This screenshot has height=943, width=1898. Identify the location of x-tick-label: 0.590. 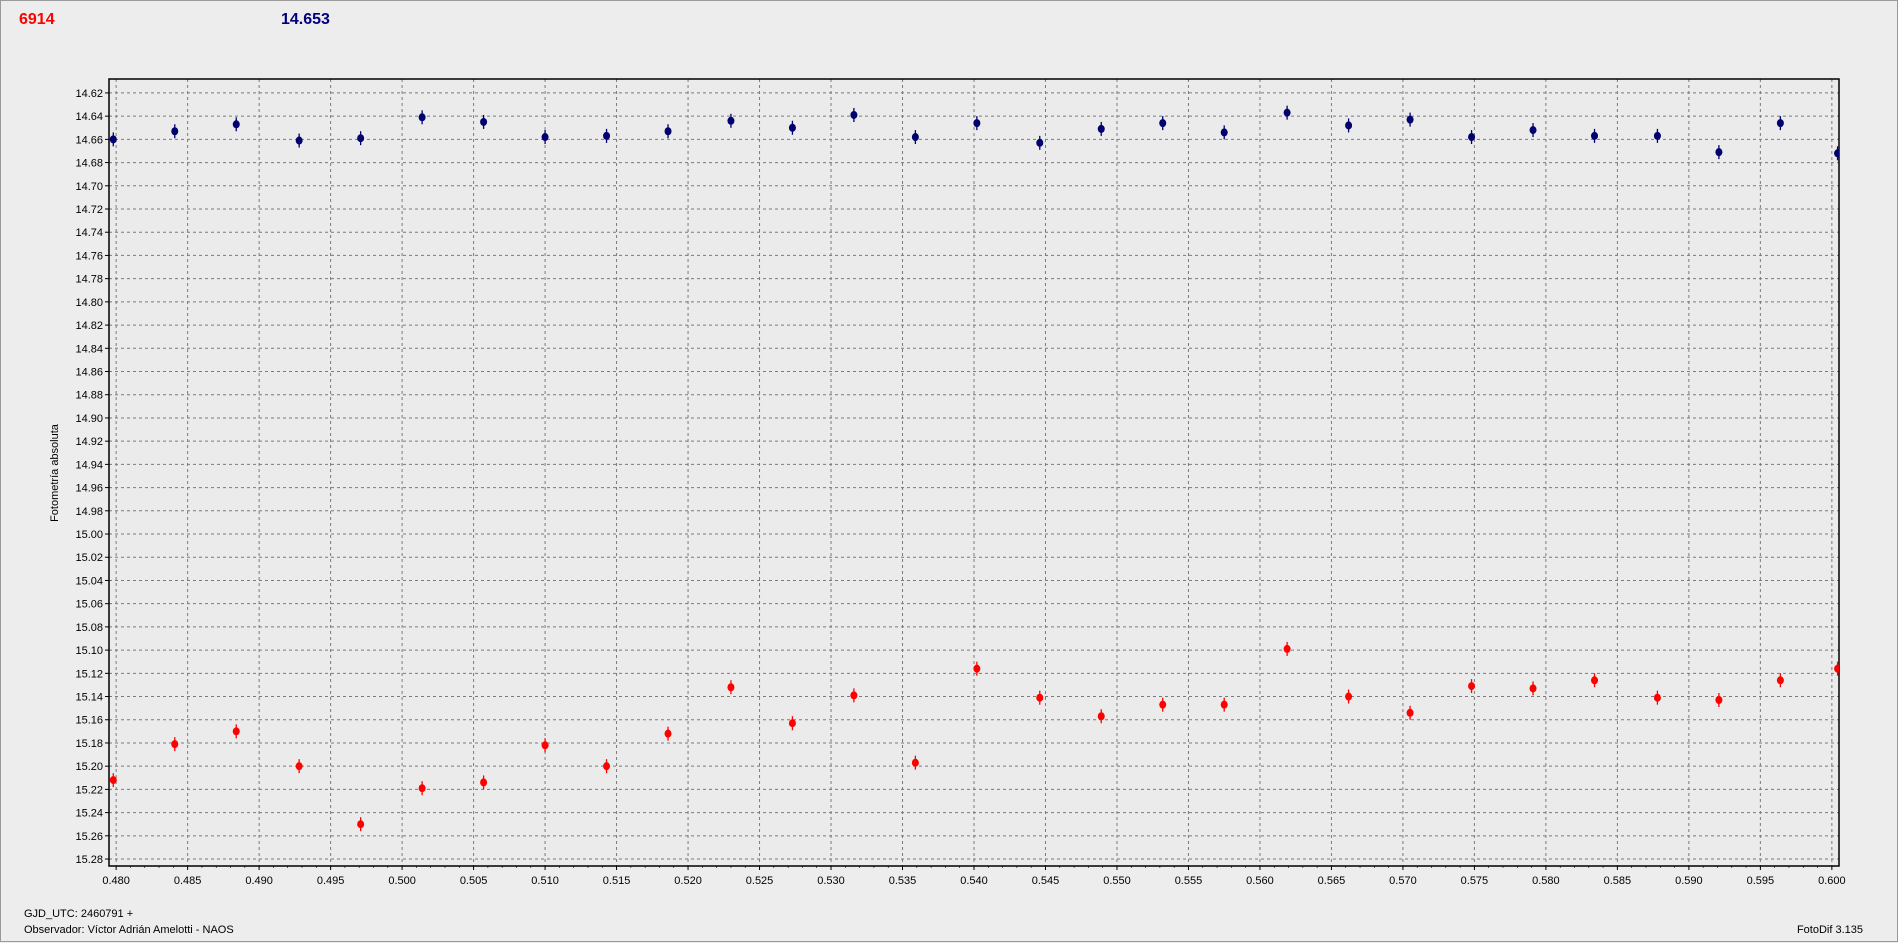
(1689, 881).